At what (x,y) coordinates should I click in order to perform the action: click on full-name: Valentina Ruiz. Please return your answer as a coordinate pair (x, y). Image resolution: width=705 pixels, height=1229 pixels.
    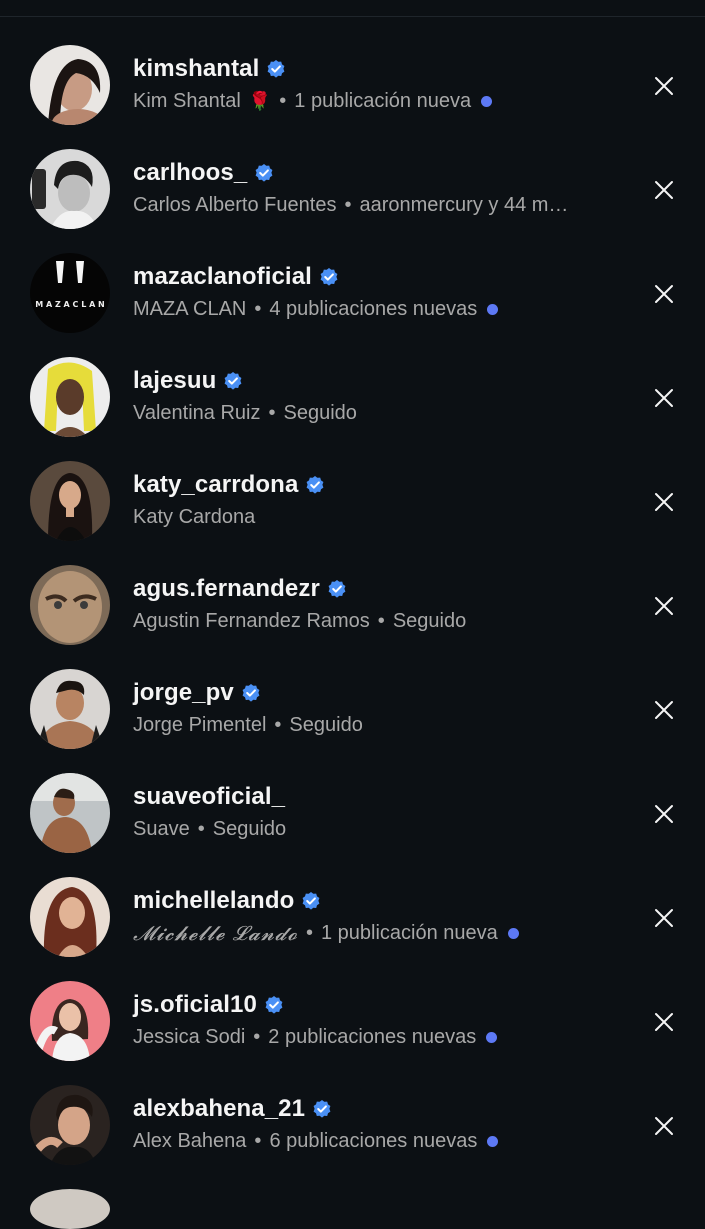
    Looking at the image, I should click on (197, 412).